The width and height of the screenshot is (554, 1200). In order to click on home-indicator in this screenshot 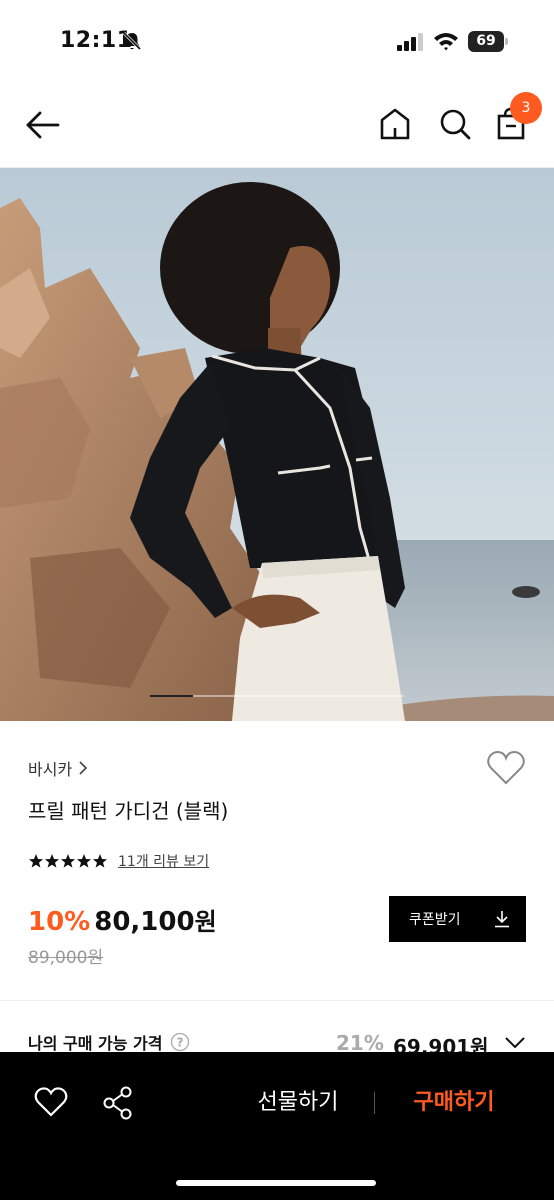, I will do `click(276, 1183)`.